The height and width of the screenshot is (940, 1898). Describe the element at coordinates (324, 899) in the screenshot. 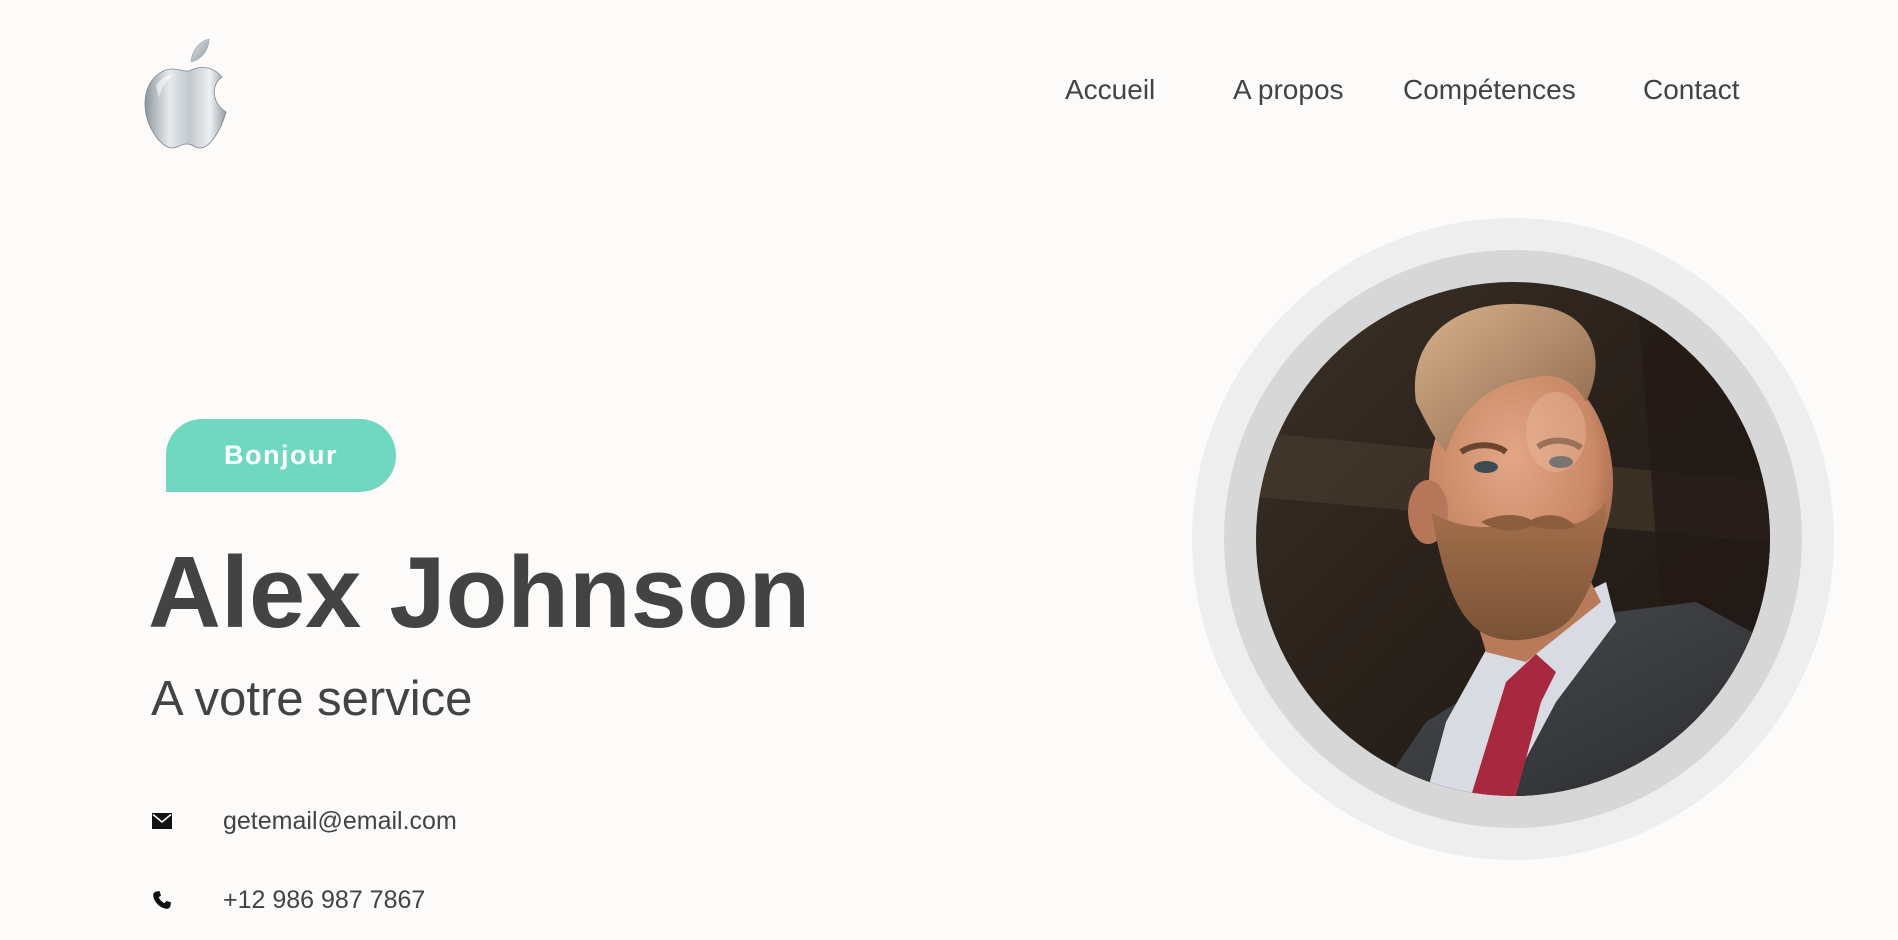

I see `phone-text: +12 986 987 7867` at that location.